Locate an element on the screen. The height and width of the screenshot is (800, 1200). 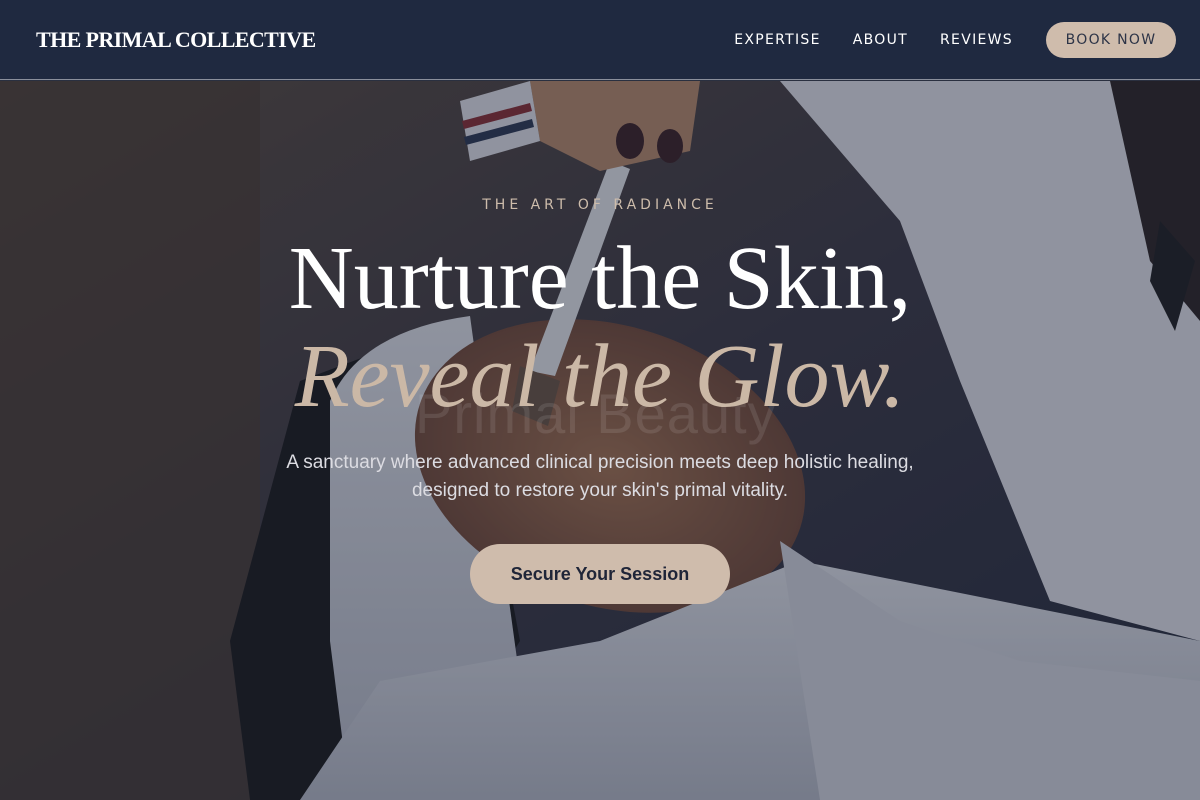
hero-headline-line-1: Nurture the Skin, is located at coordinates (600, 278).